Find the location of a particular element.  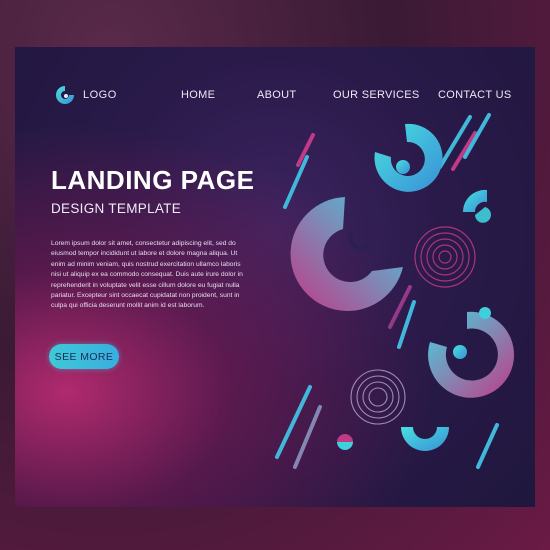

see-more-button: SEE MORE is located at coordinates (84, 356).